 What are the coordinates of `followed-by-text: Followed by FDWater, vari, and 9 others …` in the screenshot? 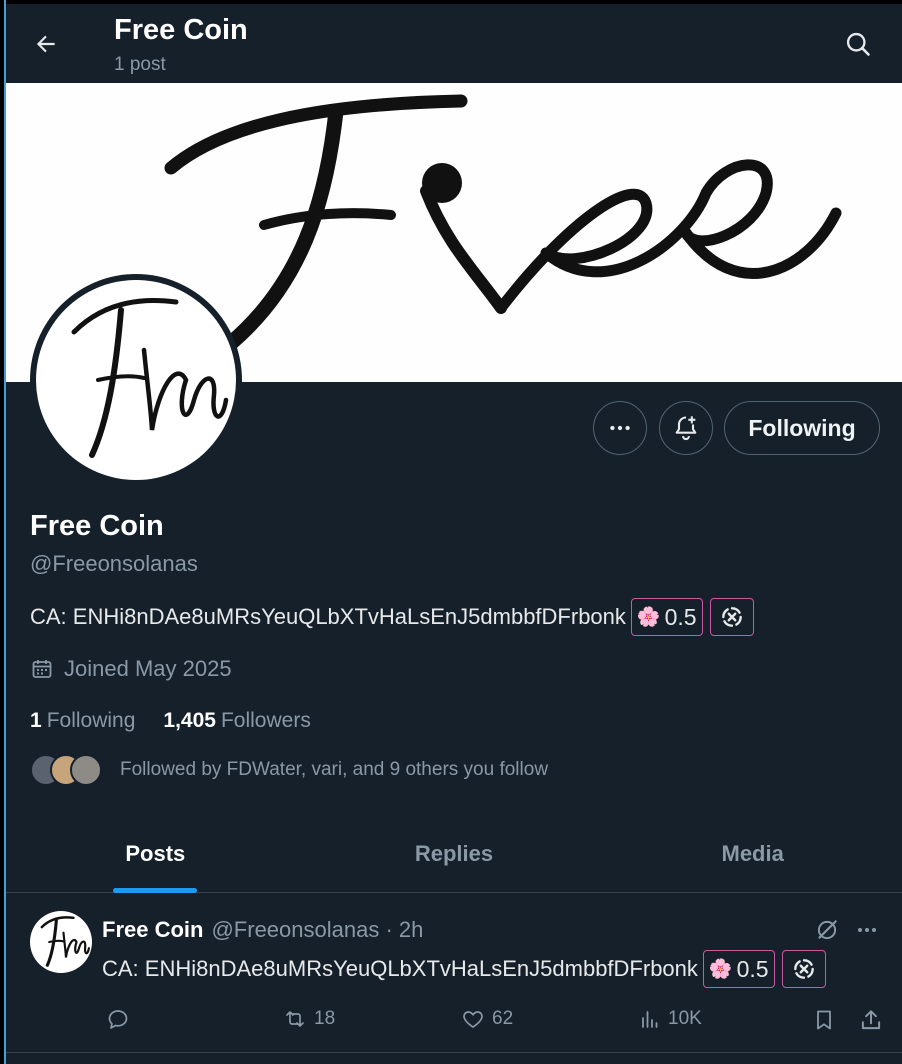 It's located at (334, 769).